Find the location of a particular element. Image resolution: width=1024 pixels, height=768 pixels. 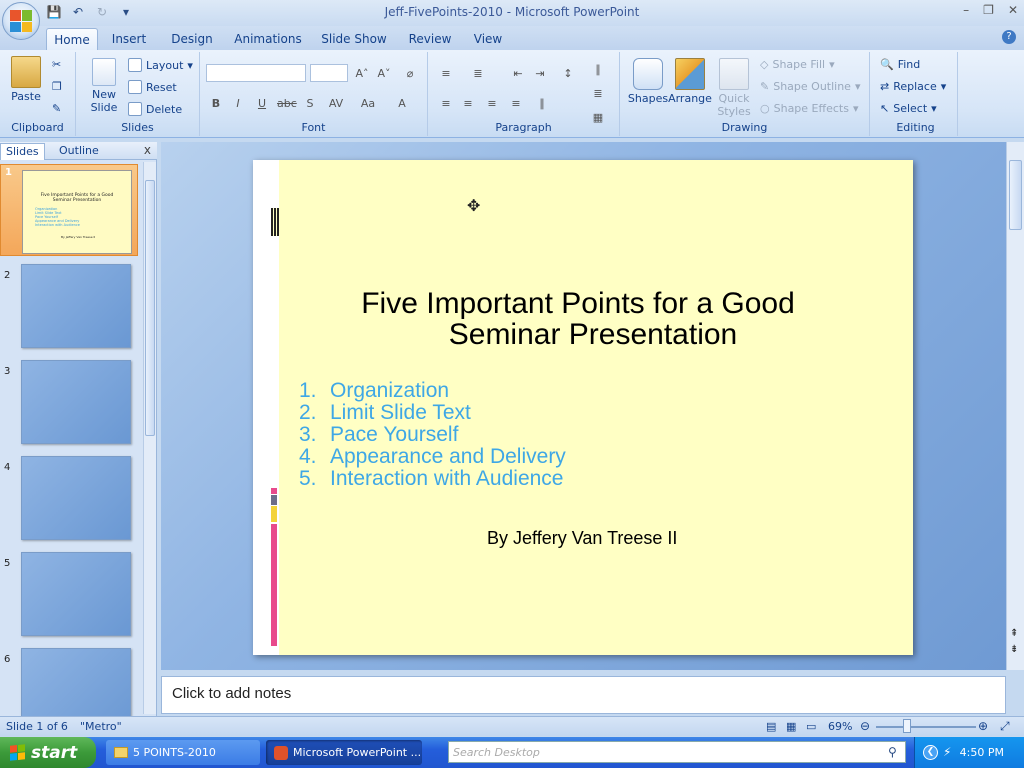

reset-button: Reset is located at coordinates (152, 87).